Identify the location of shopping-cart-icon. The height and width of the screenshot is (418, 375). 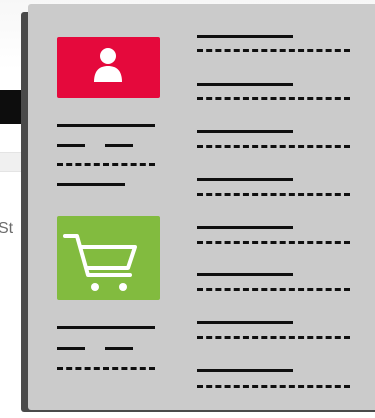
(100, 262).